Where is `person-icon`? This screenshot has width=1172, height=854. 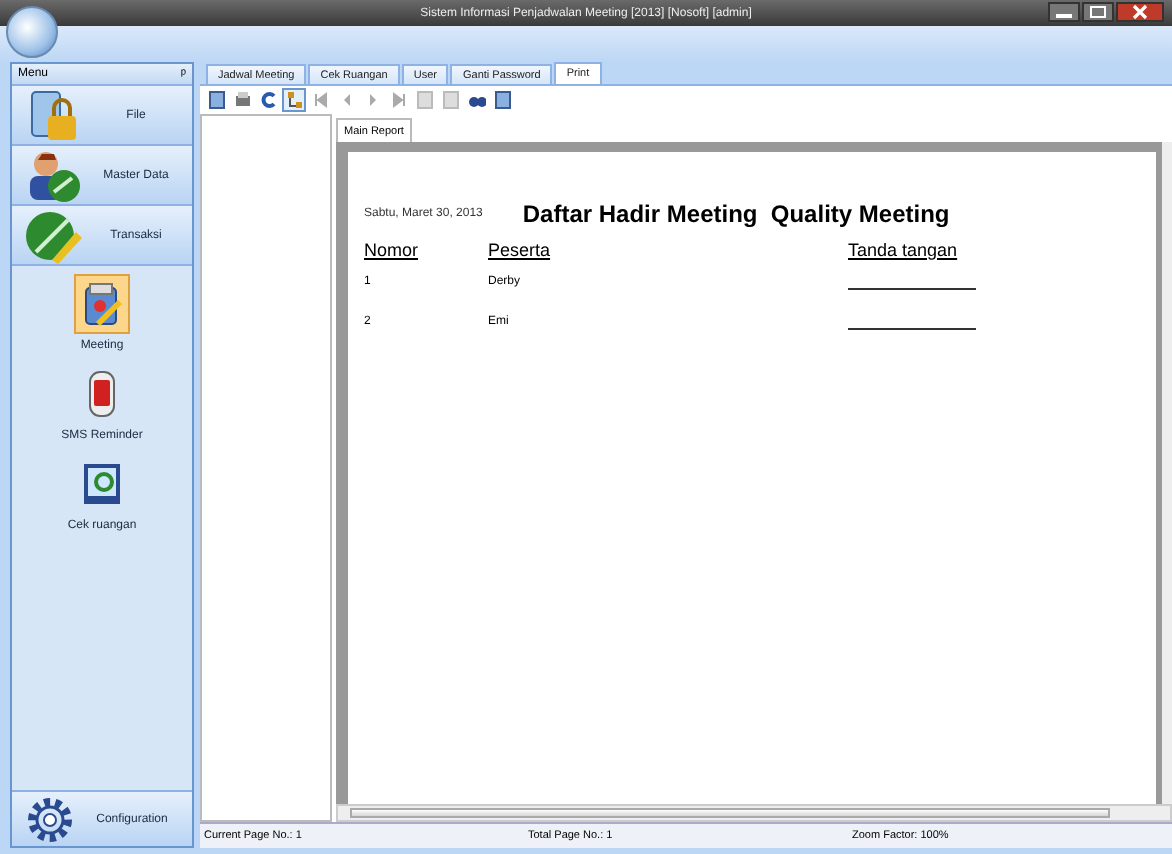 person-icon is located at coordinates (54, 175).